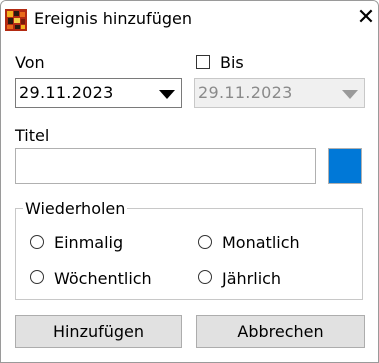 The width and height of the screenshot is (379, 363). I want to click on color-picker-button, so click(345, 166).